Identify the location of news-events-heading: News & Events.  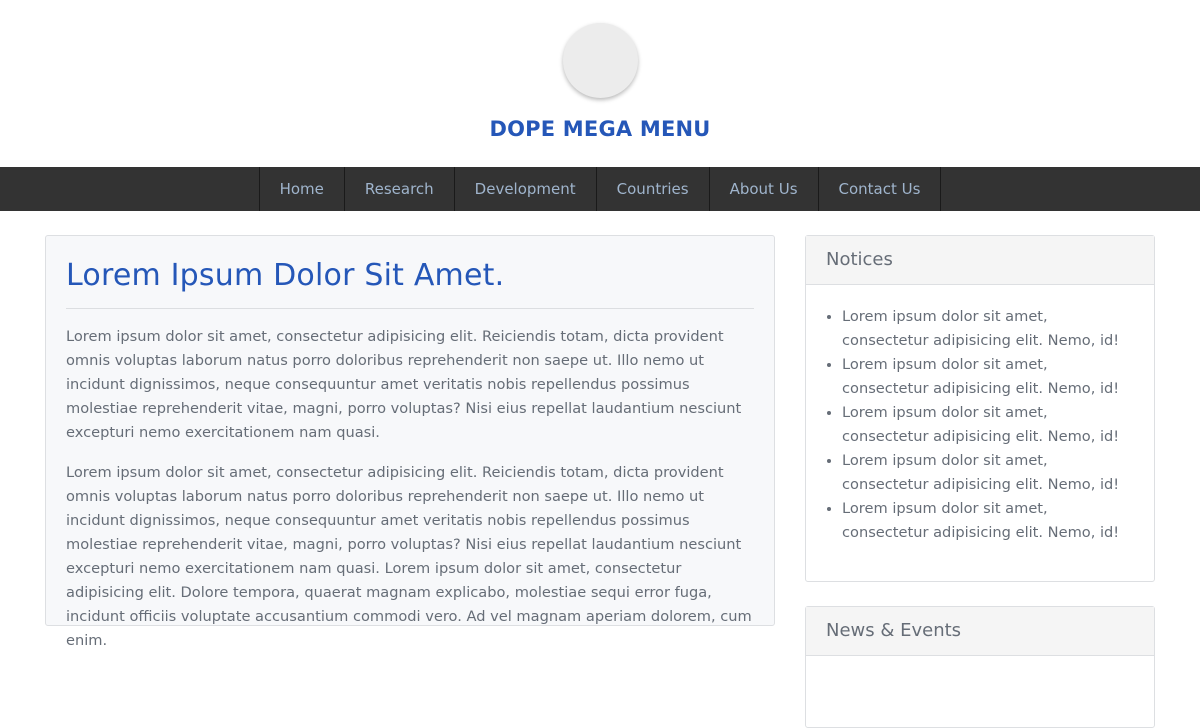
(980, 631).